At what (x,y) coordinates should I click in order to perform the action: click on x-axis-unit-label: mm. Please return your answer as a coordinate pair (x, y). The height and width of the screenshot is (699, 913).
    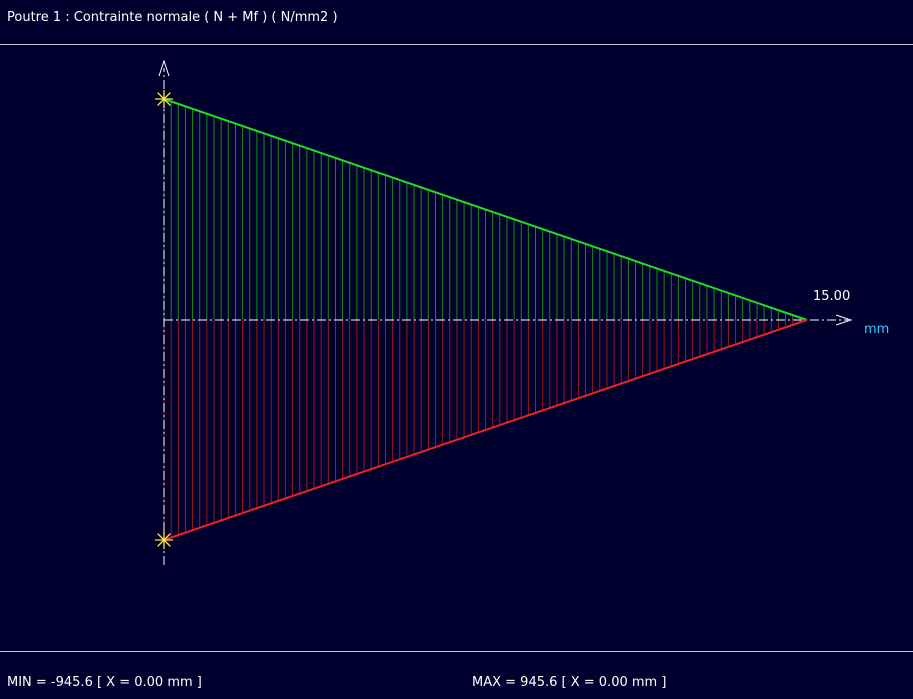
    Looking at the image, I should click on (876, 329).